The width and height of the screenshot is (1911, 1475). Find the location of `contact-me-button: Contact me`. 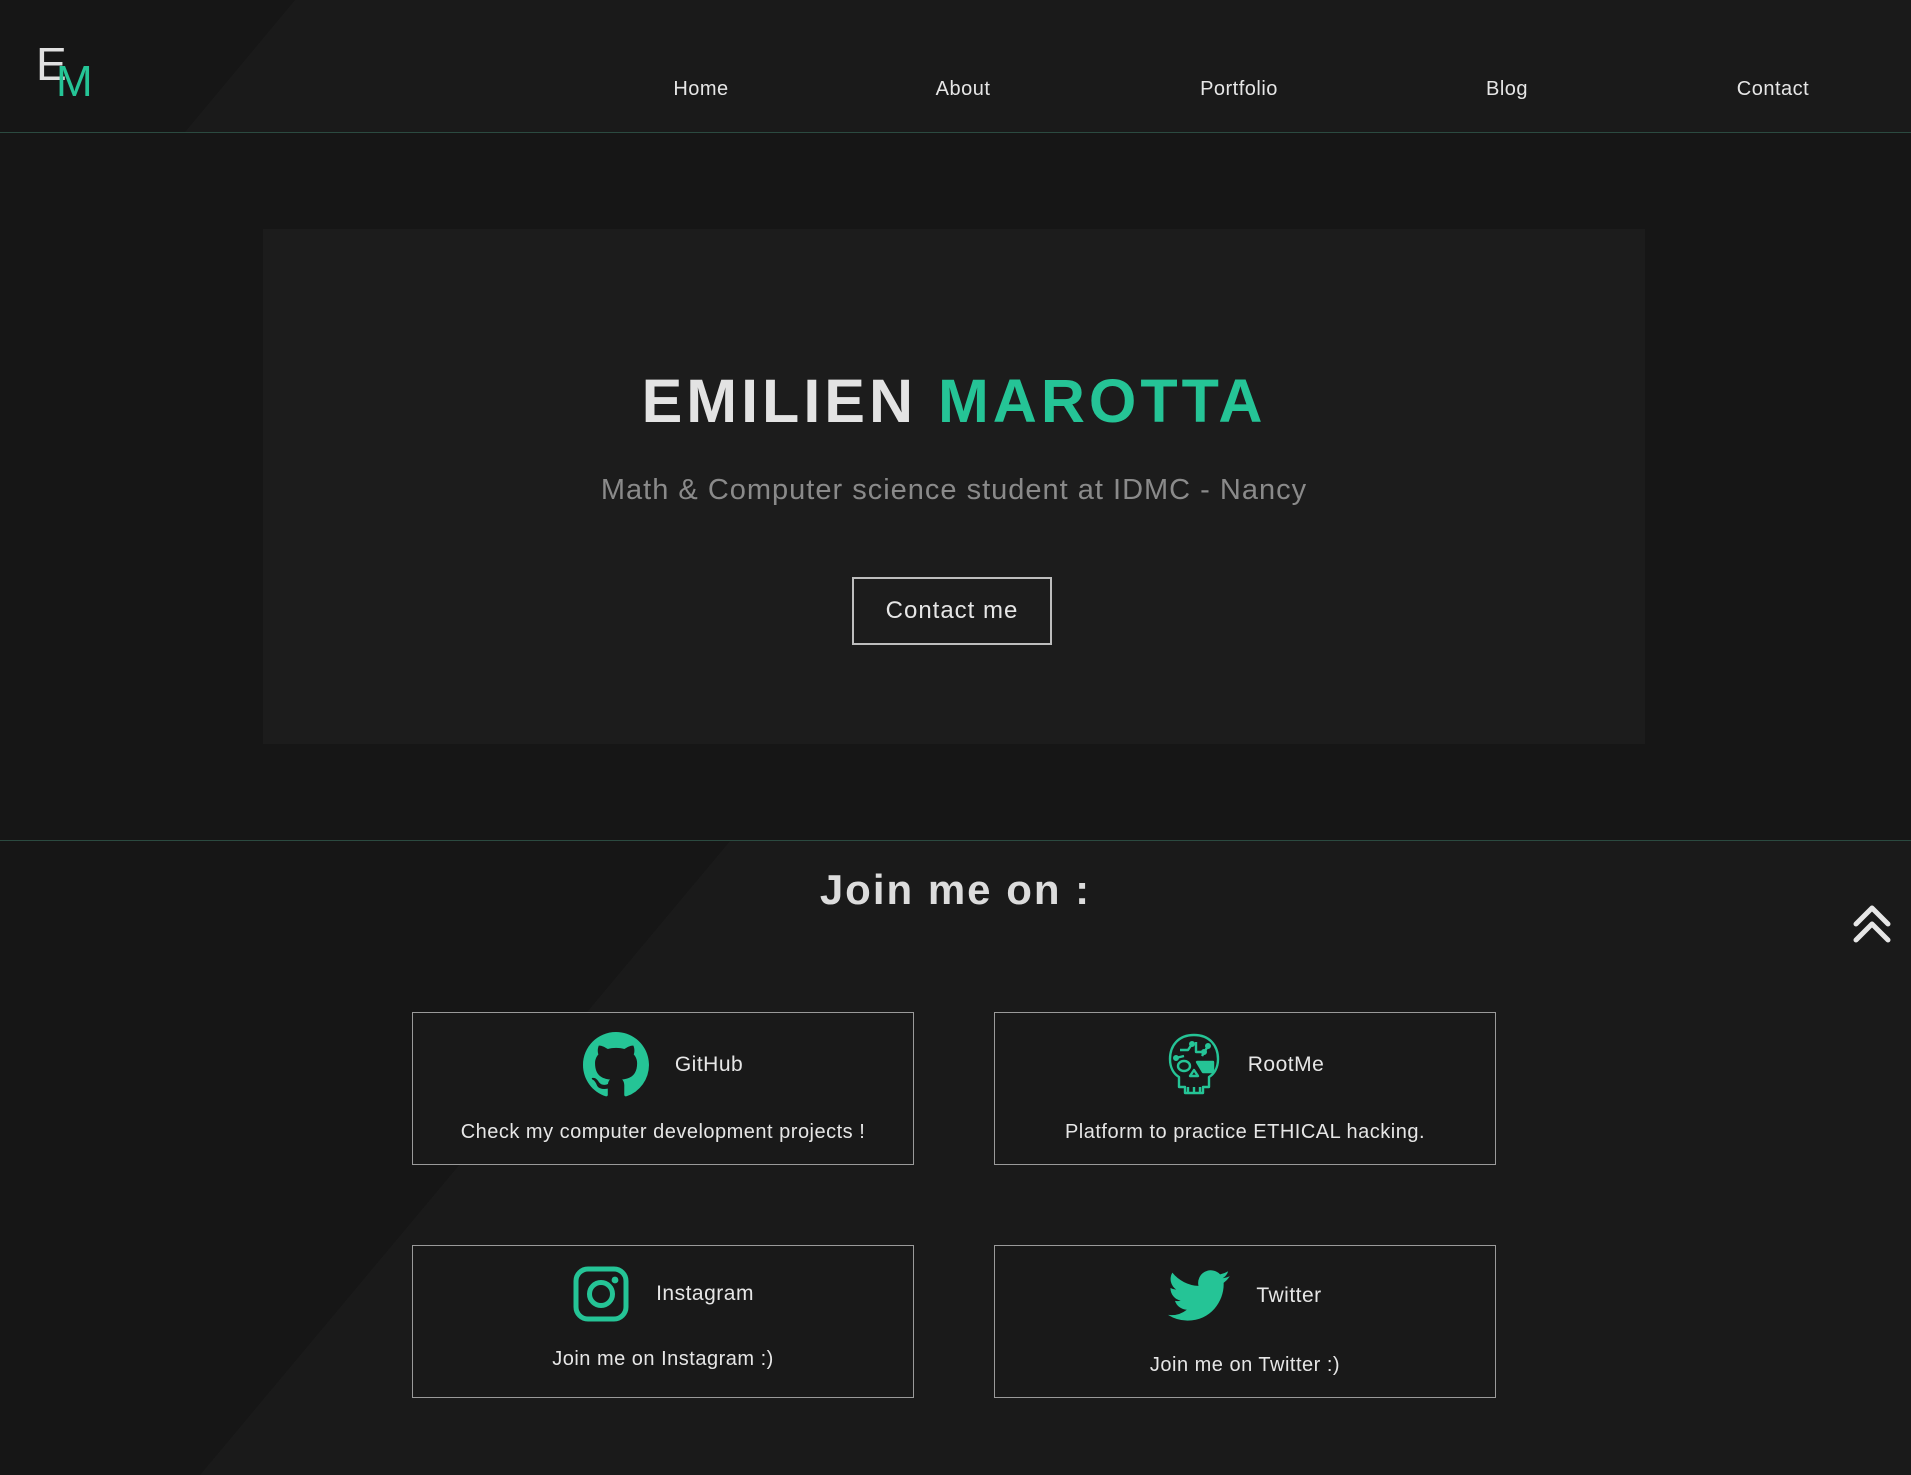

contact-me-button: Contact me is located at coordinates (952, 611).